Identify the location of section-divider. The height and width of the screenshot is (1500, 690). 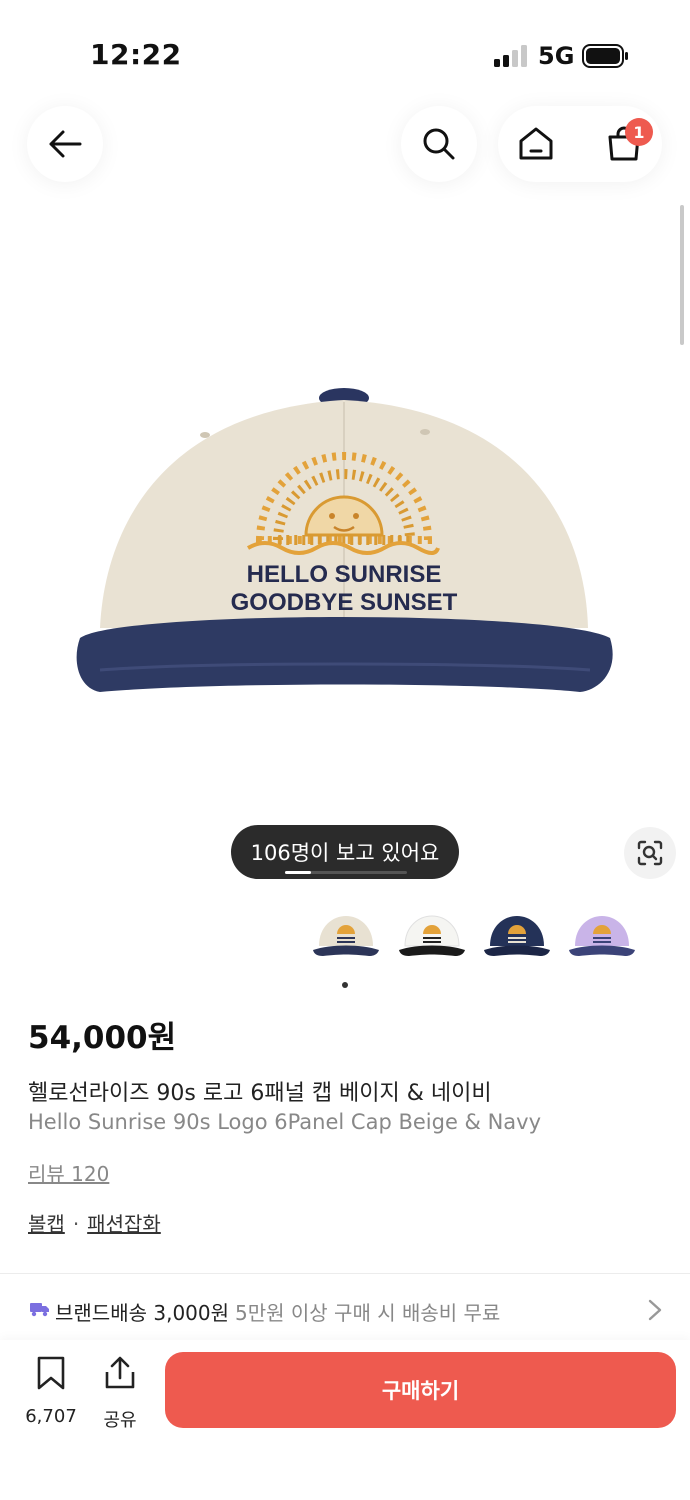
(345, 1273).